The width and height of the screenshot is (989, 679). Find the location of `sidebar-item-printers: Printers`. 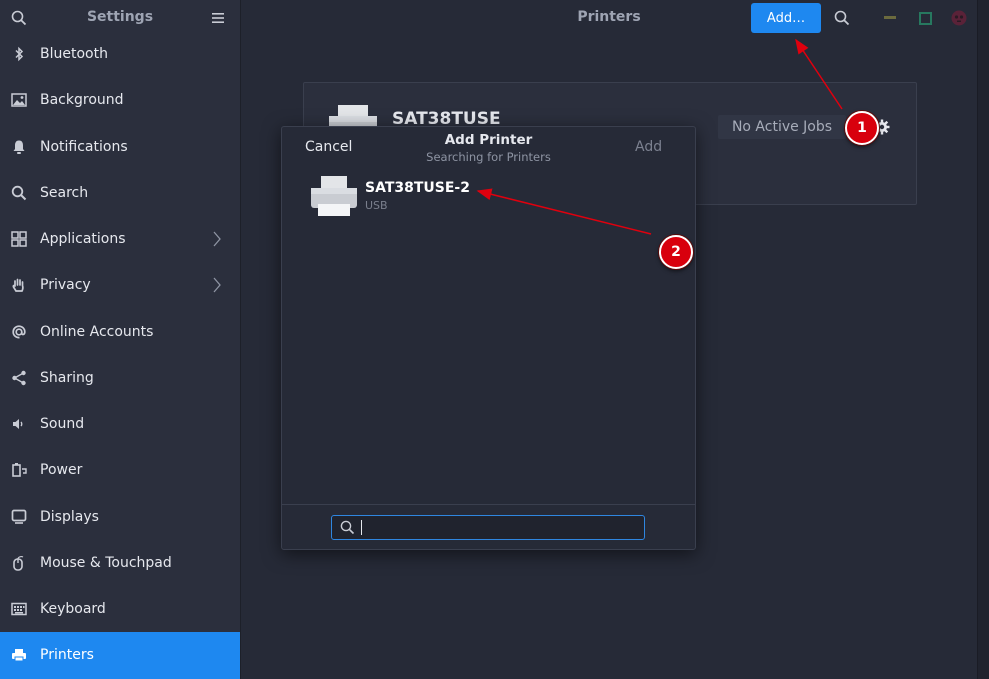

sidebar-item-printers: Printers is located at coordinates (120, 655).